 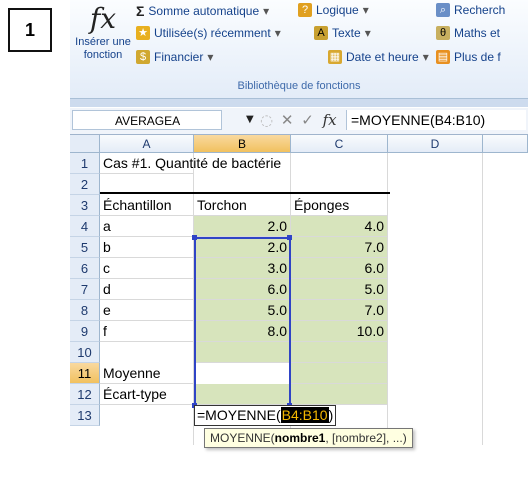 I want to click on cell-a3: Échantillon, so click(x=147, y=205).